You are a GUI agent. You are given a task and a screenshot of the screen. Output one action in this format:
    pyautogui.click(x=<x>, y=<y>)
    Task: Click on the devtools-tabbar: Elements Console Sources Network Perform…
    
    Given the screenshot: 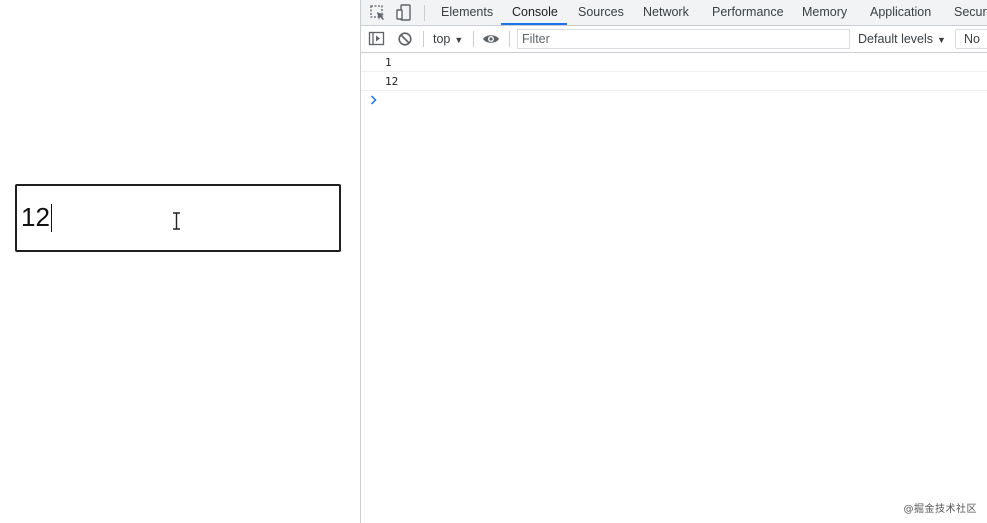 What is the action you would take?
    pyautogui.click(x=674, y=13)
    